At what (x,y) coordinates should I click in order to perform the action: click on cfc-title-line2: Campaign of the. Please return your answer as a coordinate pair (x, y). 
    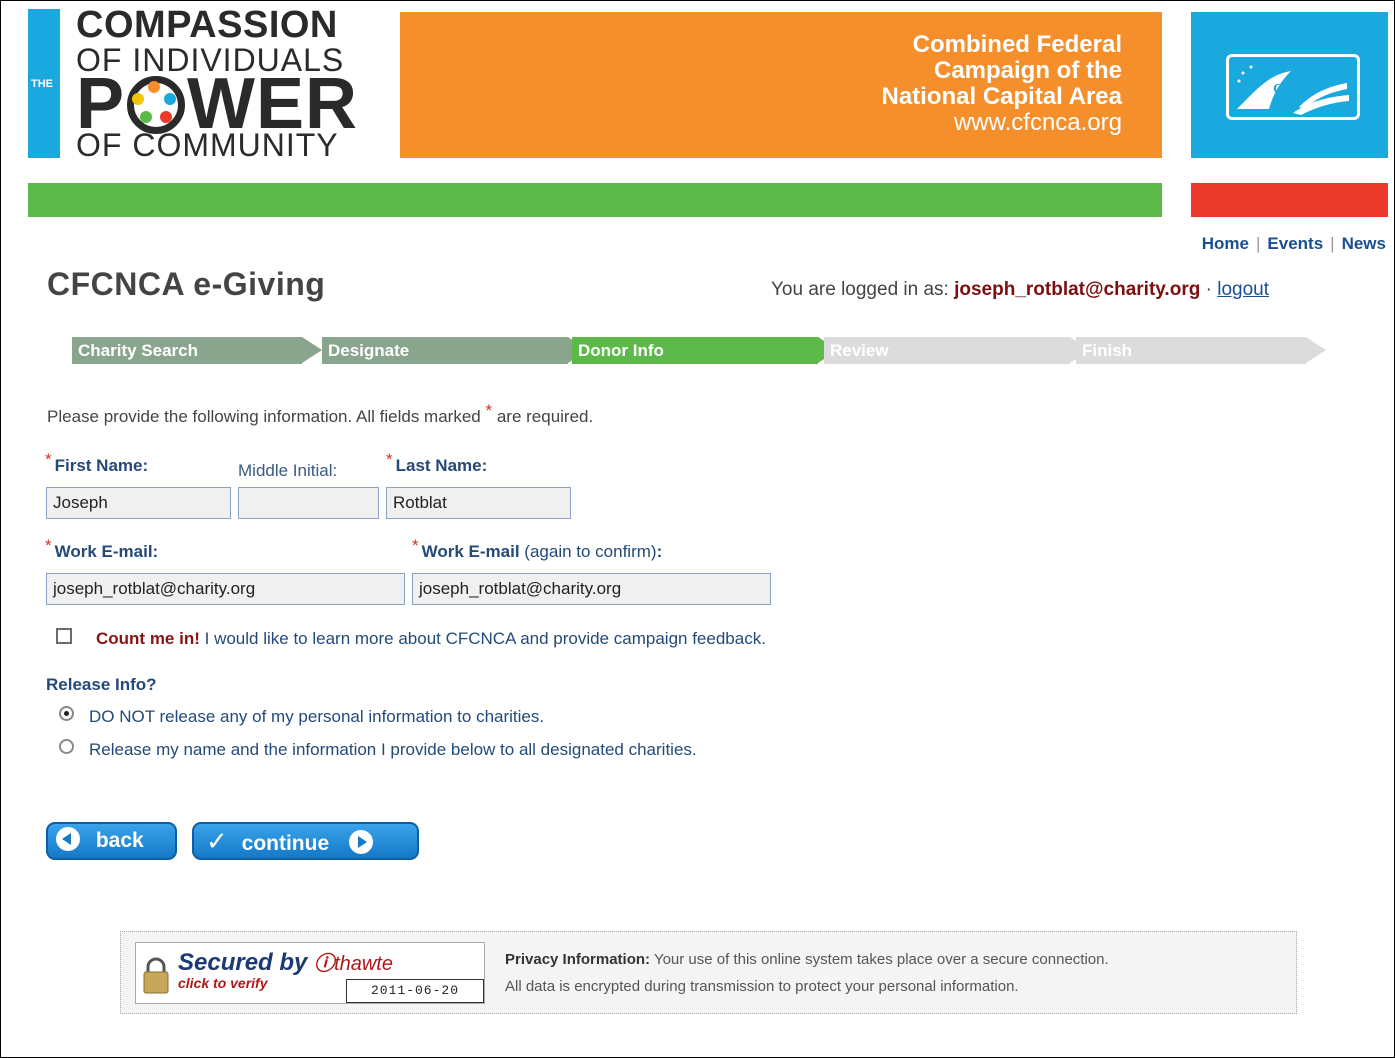
    Looking at the image, I should click on (1027, 70).